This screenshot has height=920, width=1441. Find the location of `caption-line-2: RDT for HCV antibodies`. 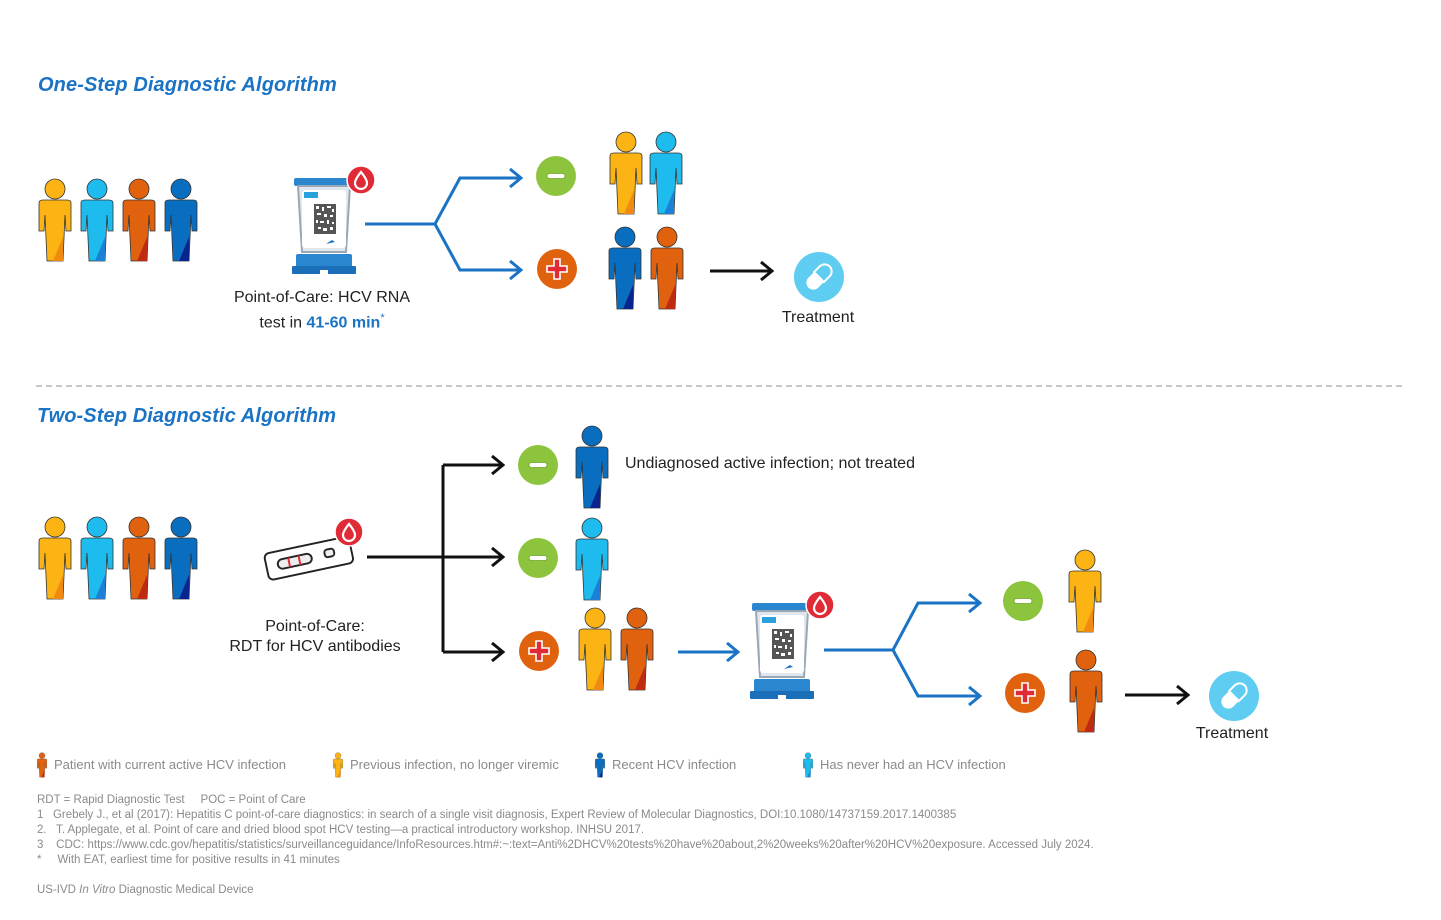

caption-line-2: RDT for HCV antibodies is located at coordinates (315, 646).